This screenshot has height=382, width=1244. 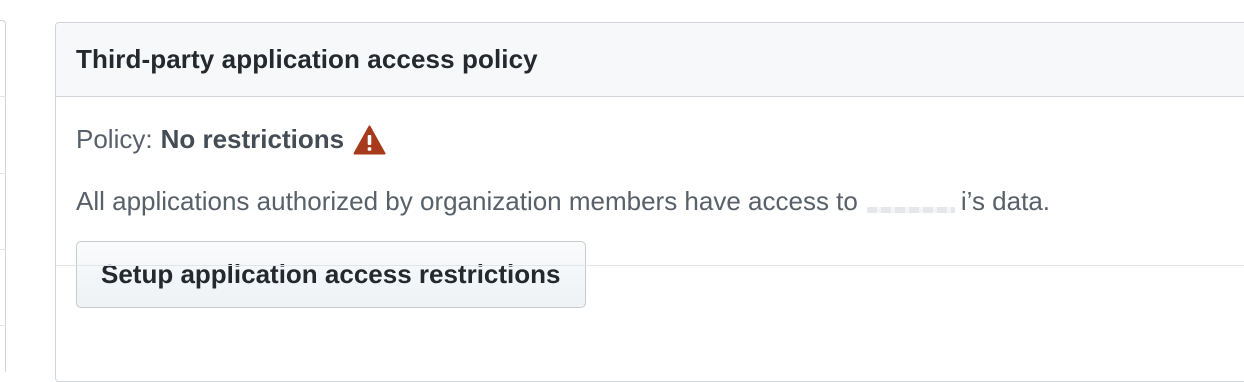 What do you see at coordinates (331, 274) in the screenshot?
I see `setup-access-restrictions-button: Setup application access restrictions` at bounding box center [331, 274].